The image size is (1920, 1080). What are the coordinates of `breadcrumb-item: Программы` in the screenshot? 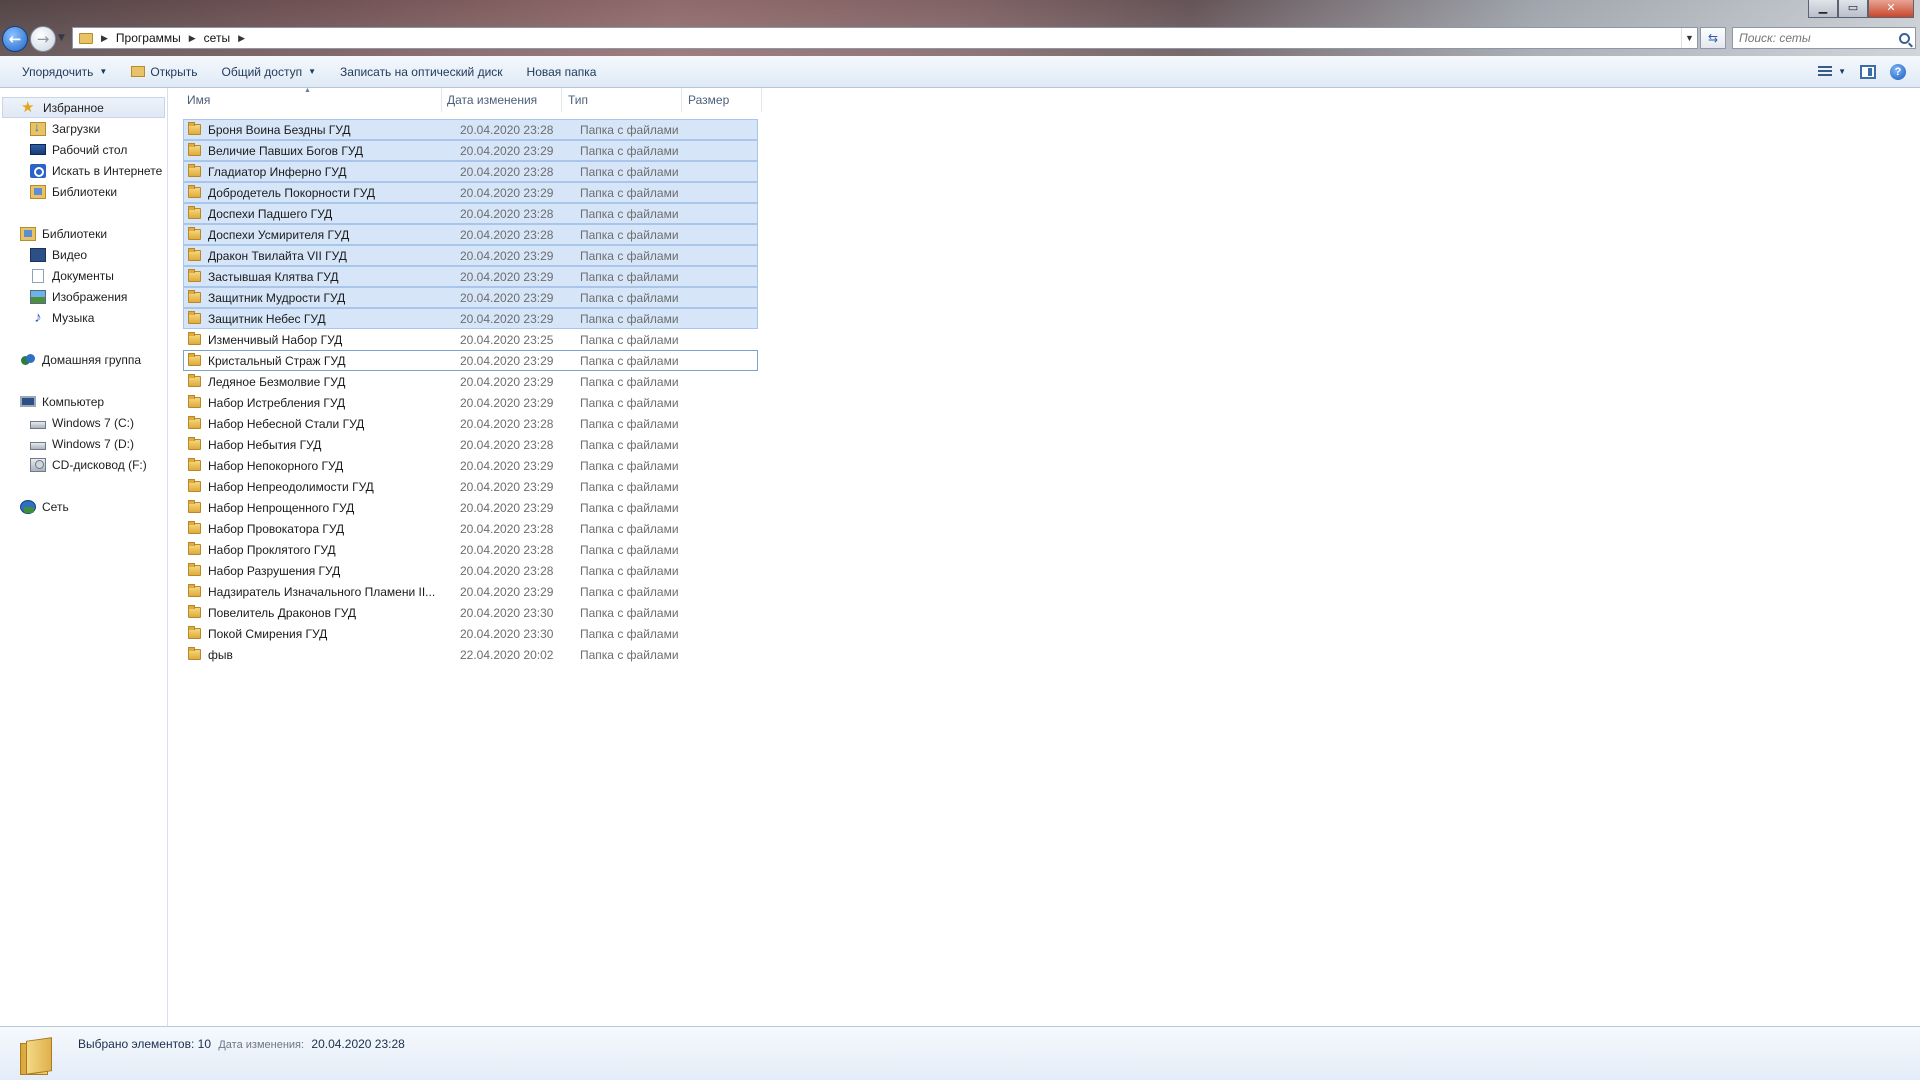 It's located at (148, 38).